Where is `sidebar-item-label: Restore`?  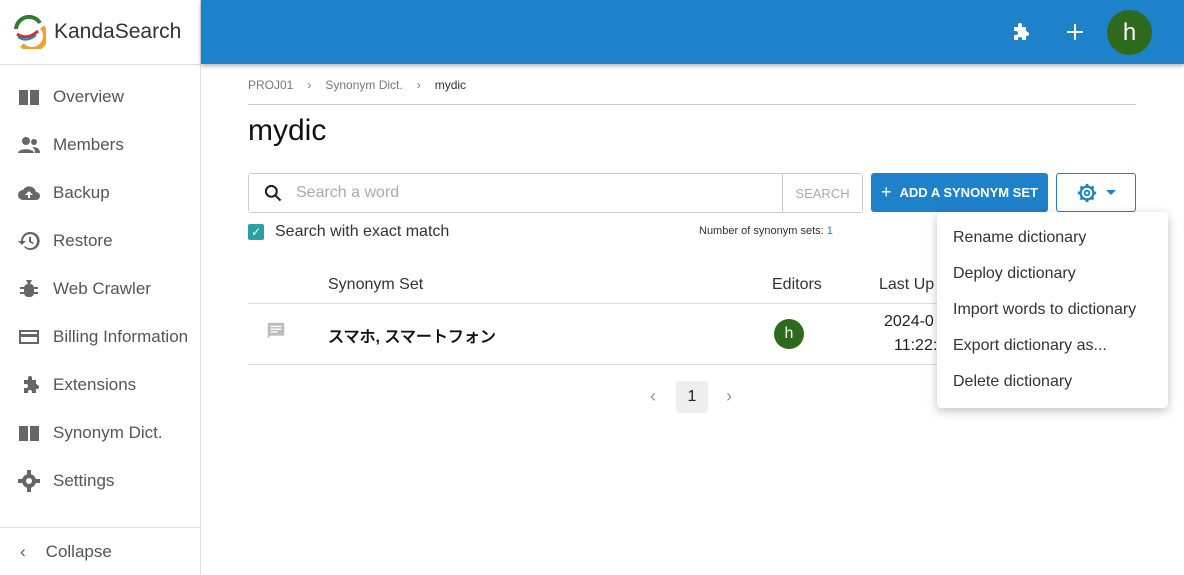
sidebar-item-label: Restore is located at coordinates (83, 240).